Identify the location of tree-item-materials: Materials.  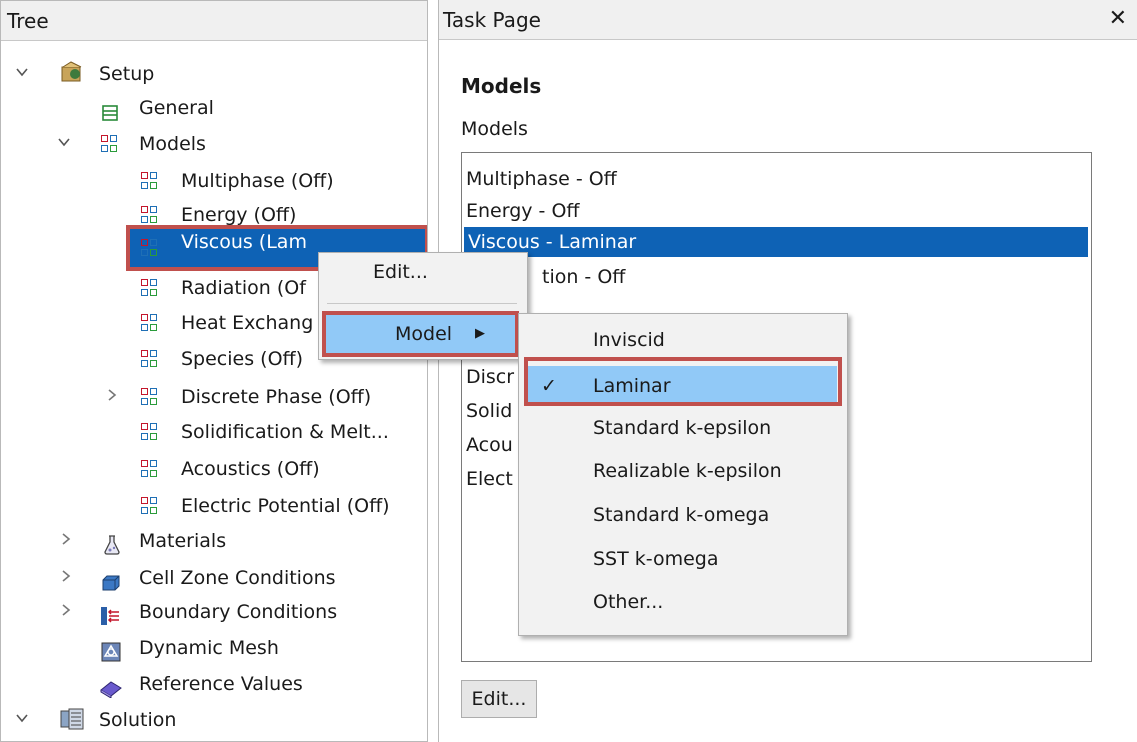
(211, 541).